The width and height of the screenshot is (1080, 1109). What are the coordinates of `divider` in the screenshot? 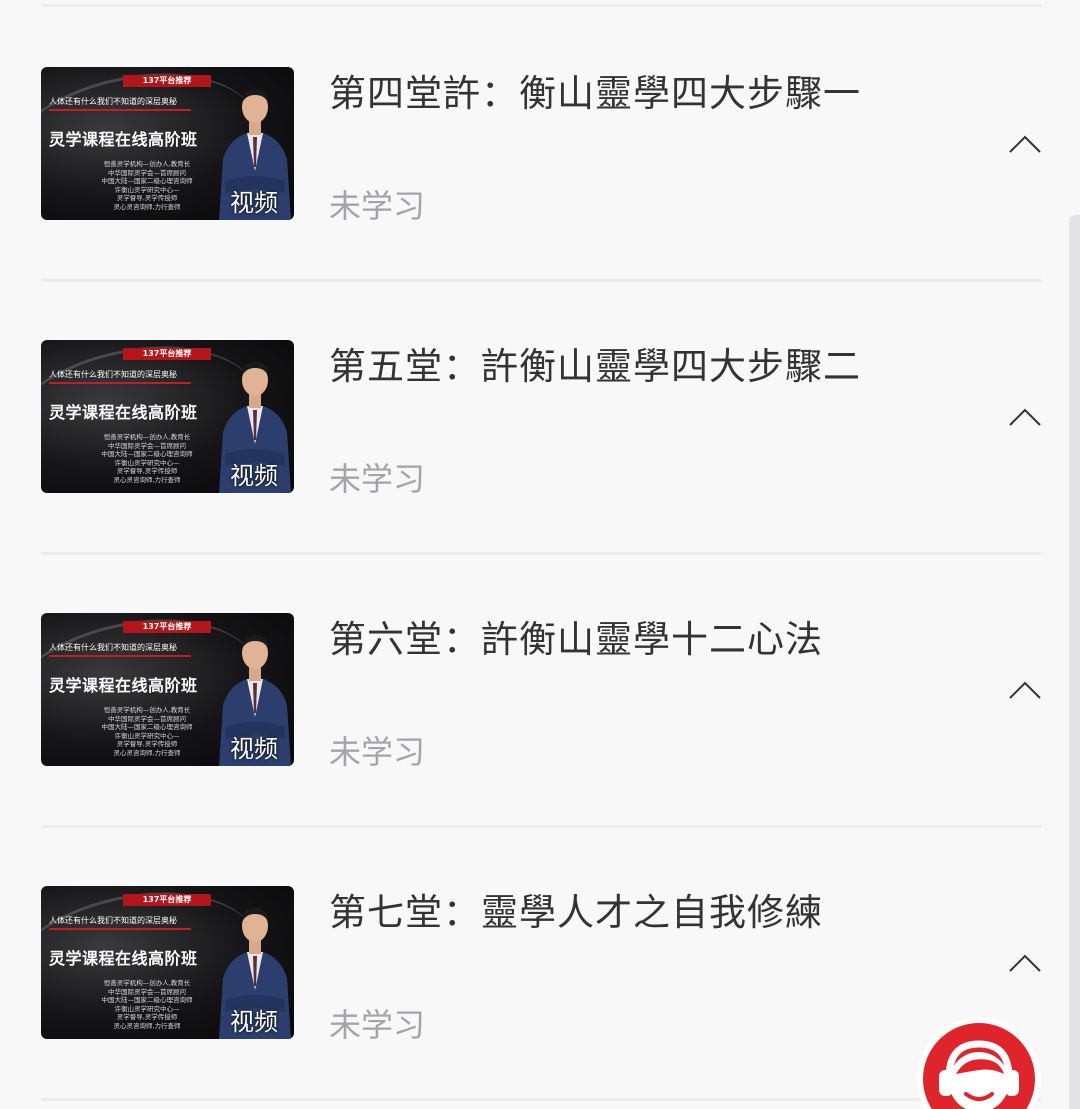 It's located at (541, 1099).